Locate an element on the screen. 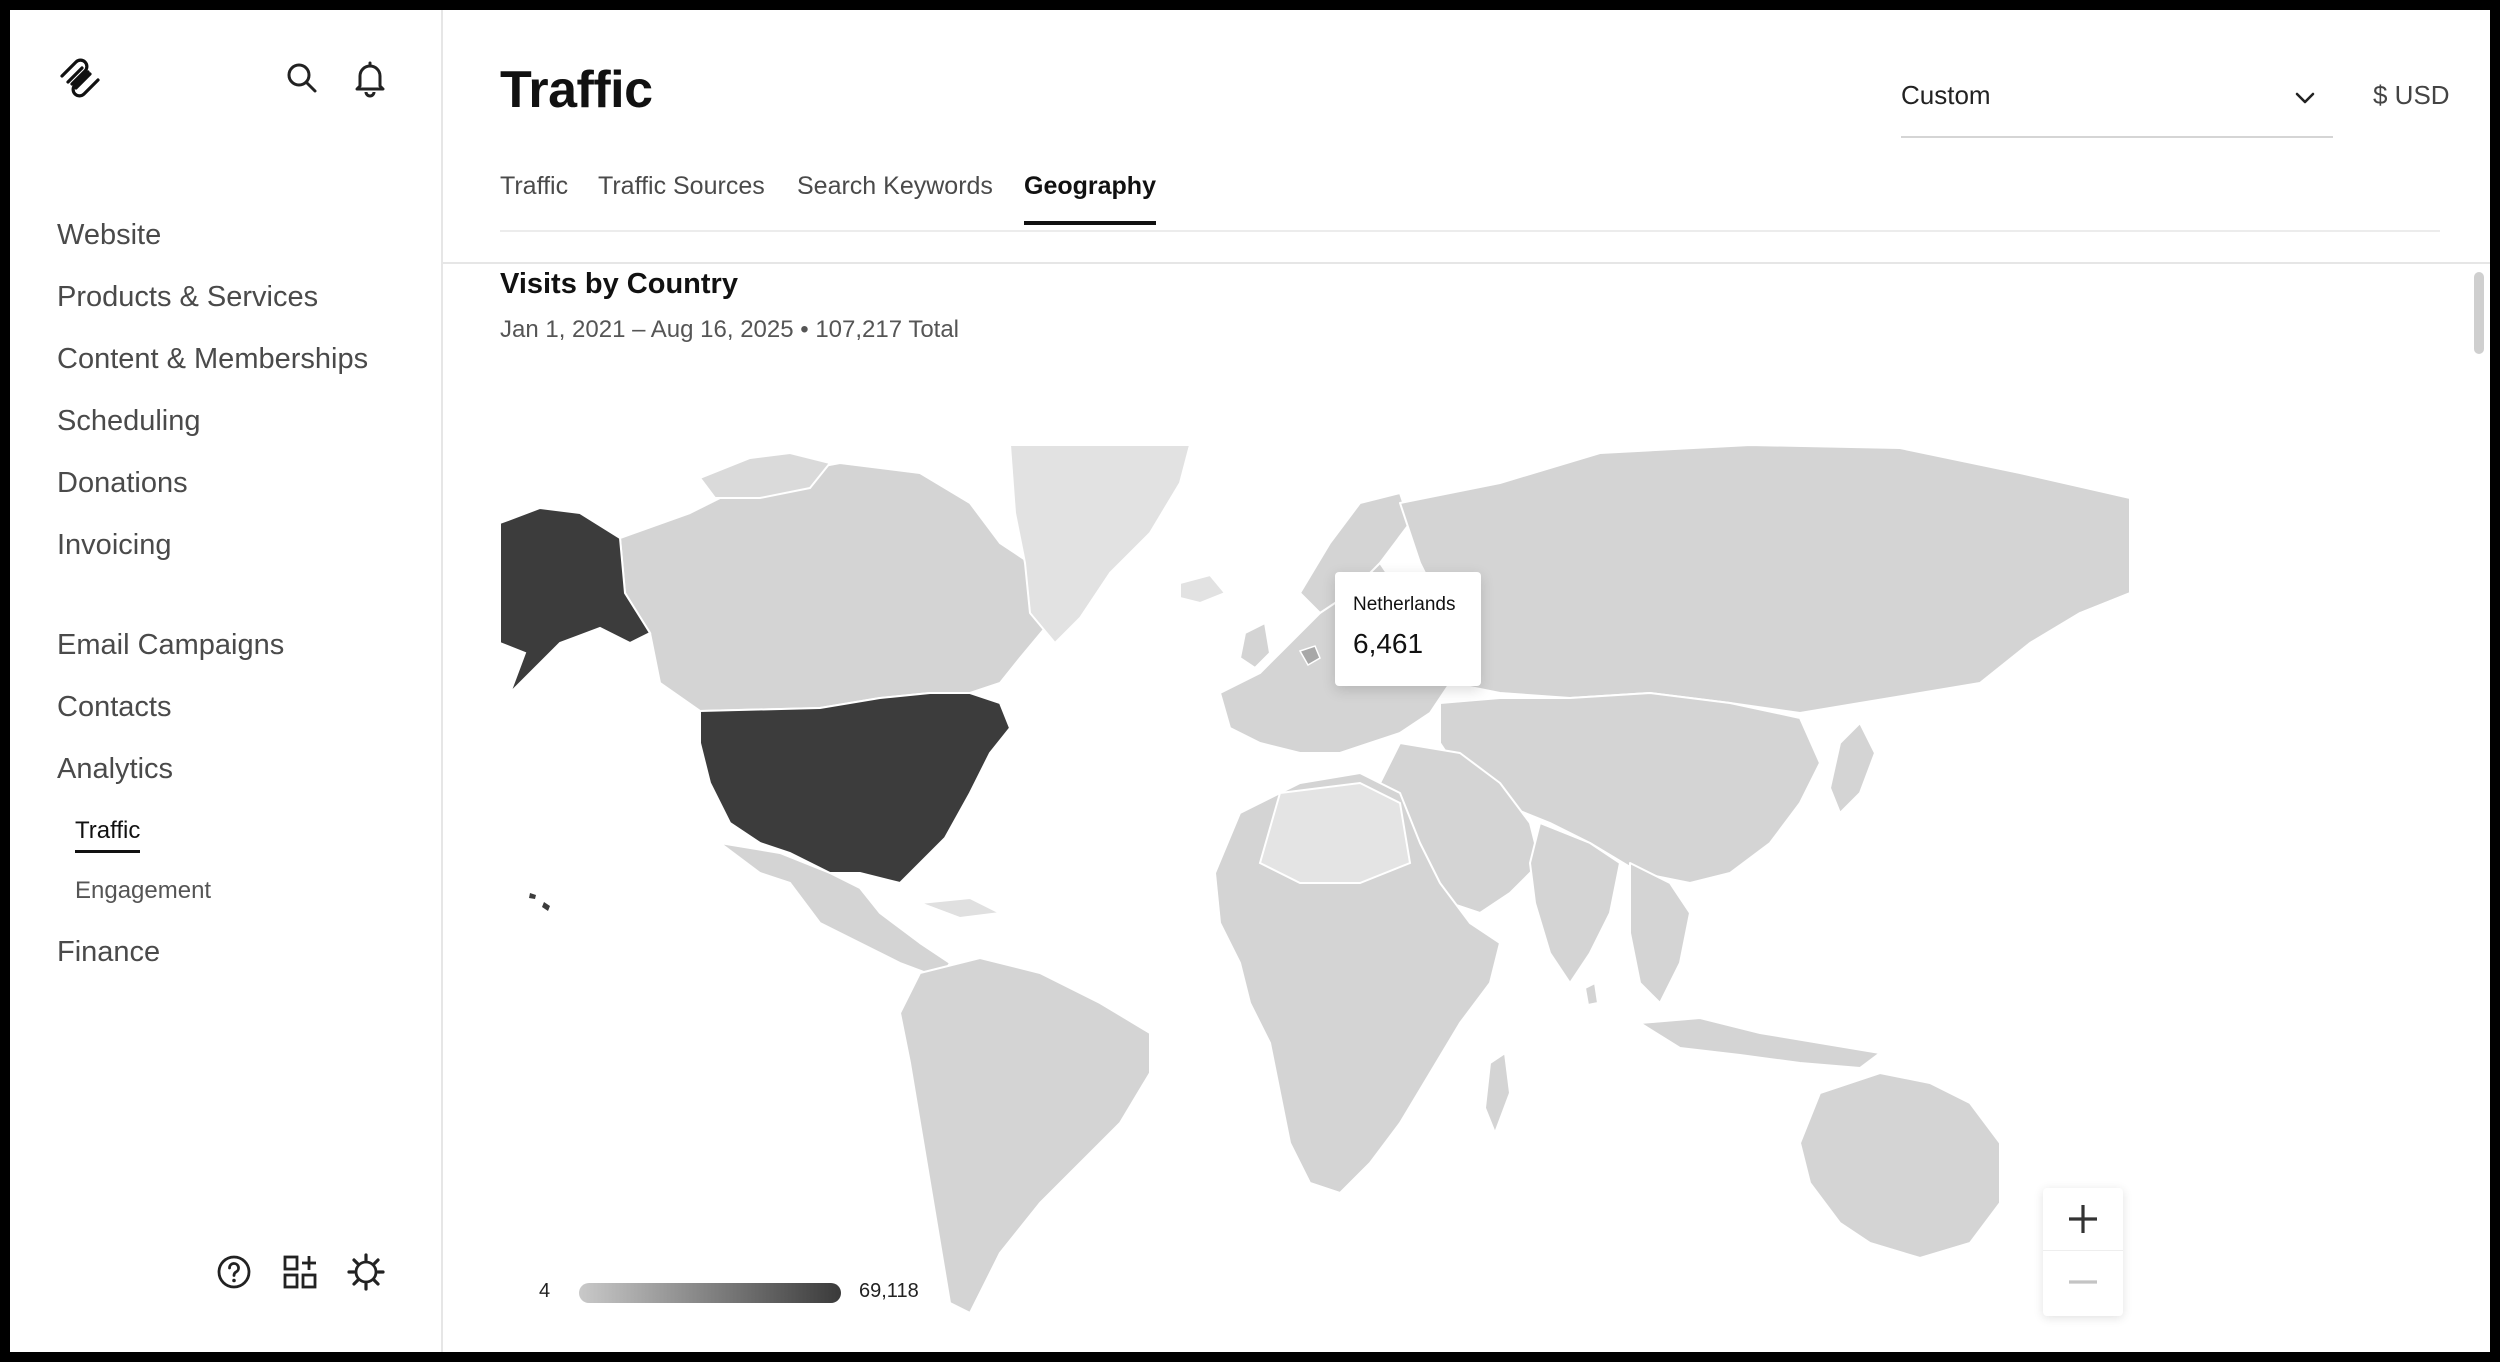 The width and height of the screenshot is (2500, 1362). page-title: Traffic is located at coordinates (576, 90).